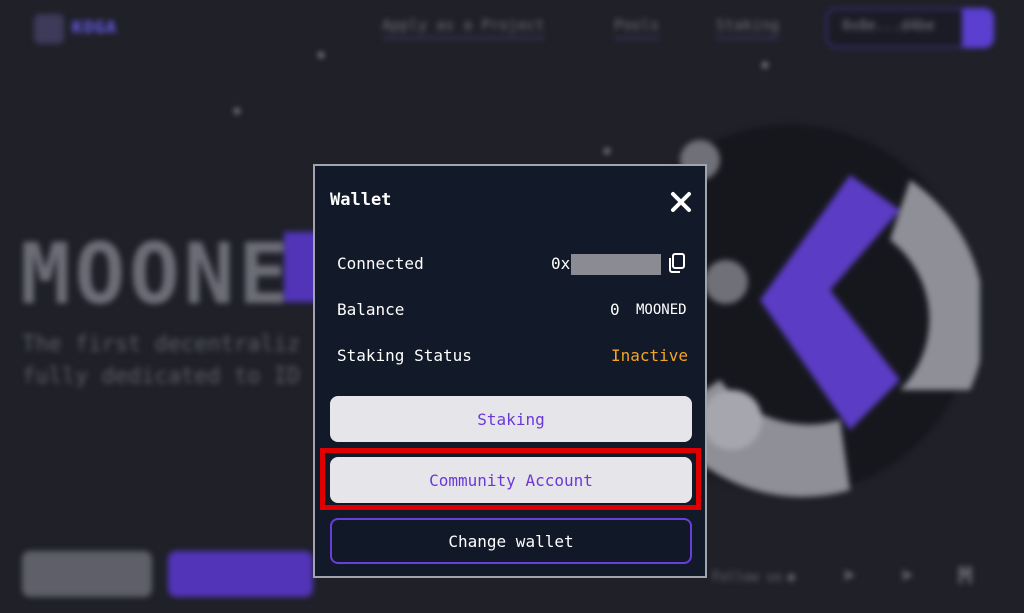 This screenshot has width=1024, height=613. What do you see at coordinates (361, 200) in the screenshot?
I see `modal-title: Wallet` at bounding box center [361, 200].